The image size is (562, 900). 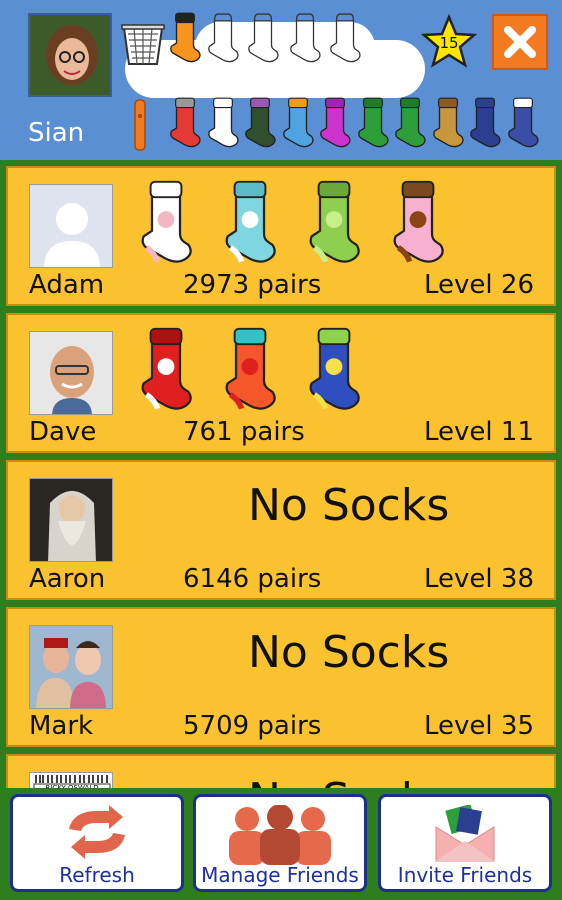 I want to click on refresh-button: Refresh, so click(x=97, y=843).